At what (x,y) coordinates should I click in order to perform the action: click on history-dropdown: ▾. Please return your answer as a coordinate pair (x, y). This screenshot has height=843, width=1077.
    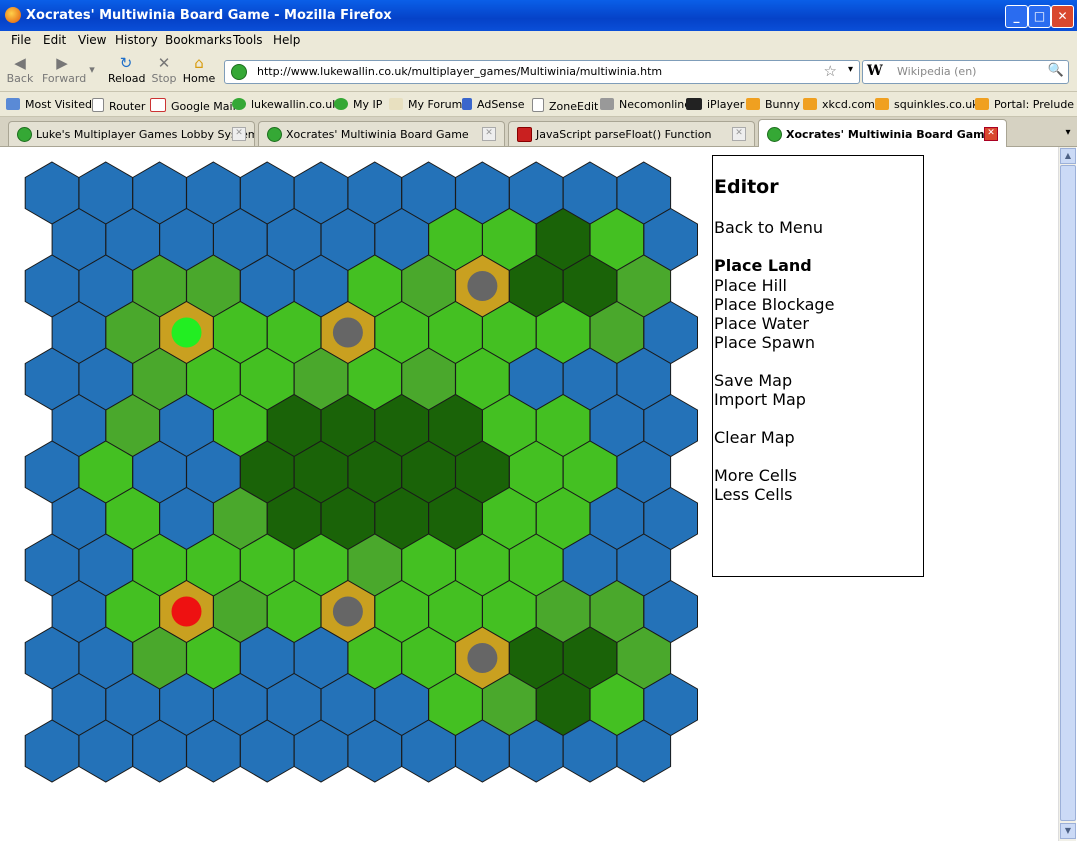
    Looking at the image, I should click on (92, 69).